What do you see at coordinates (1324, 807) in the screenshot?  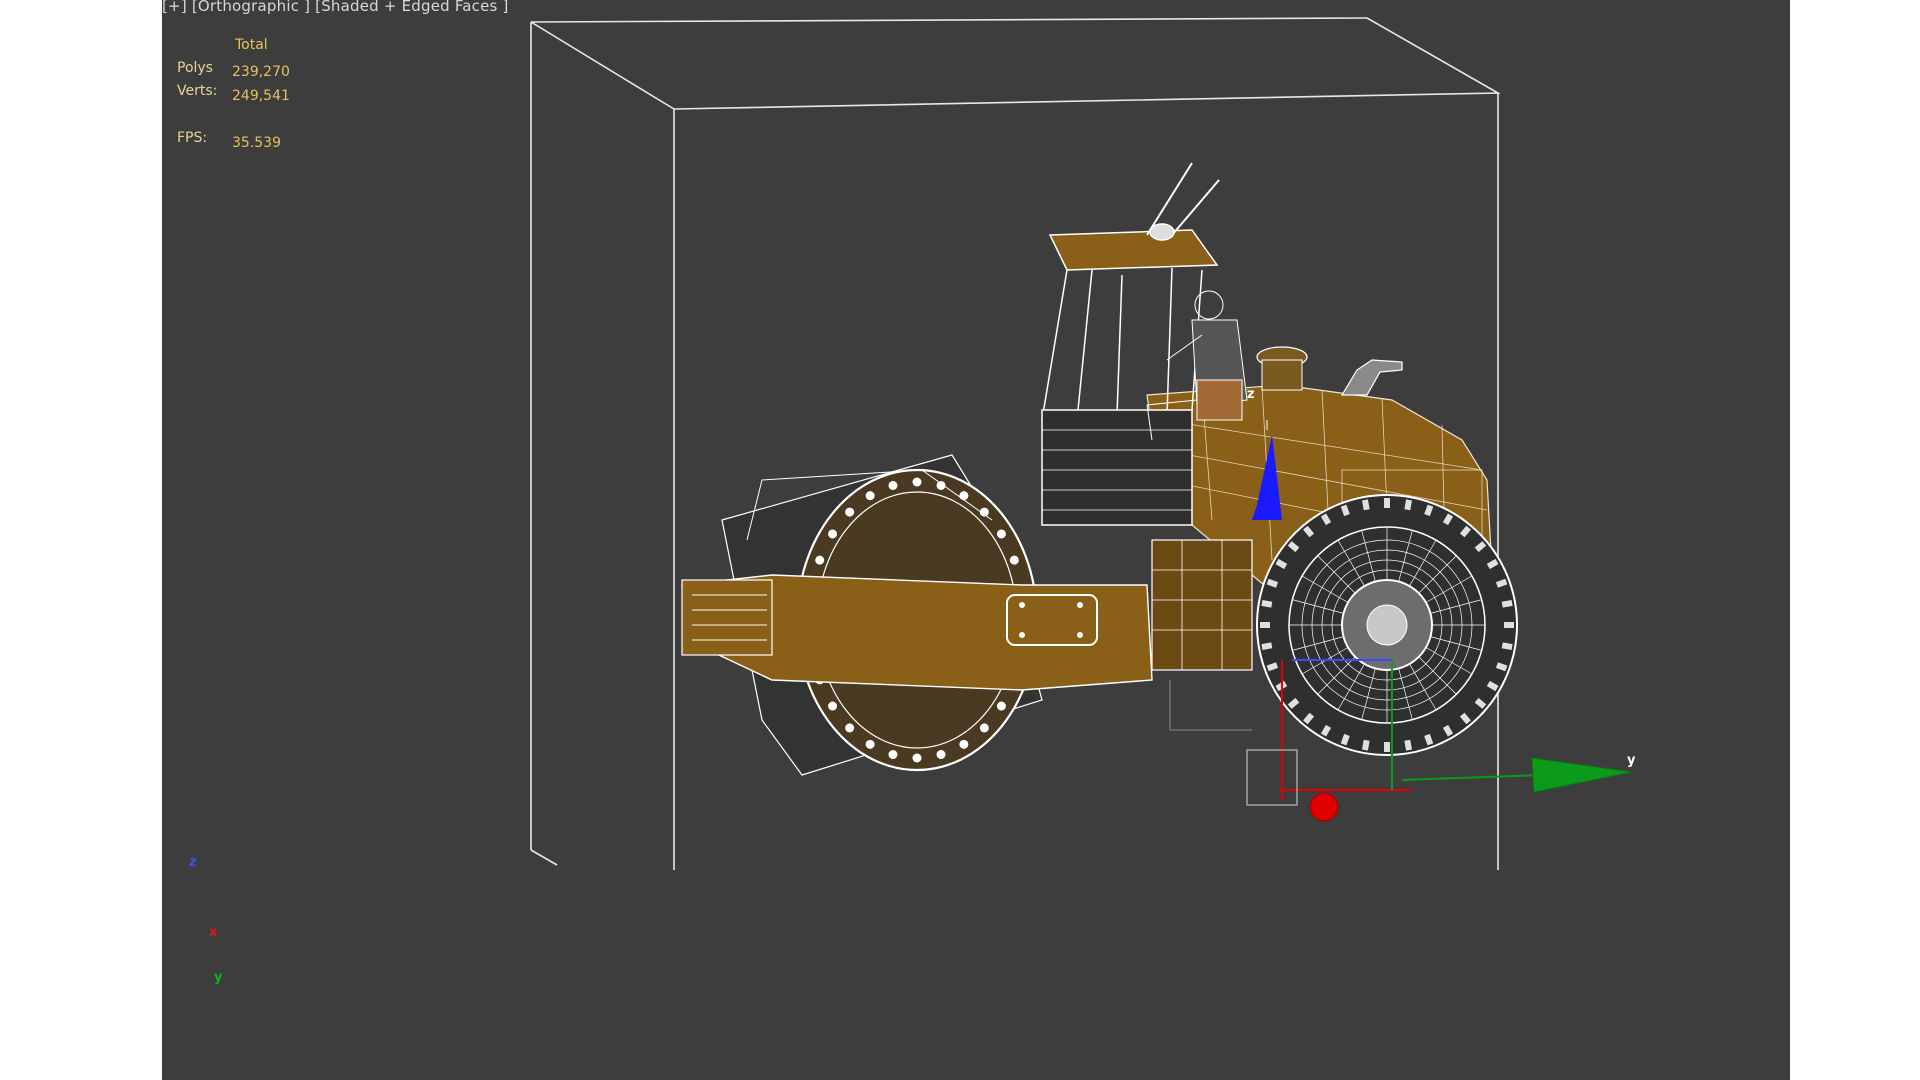 I see `gizmo-x-handle` at bounding box center [1324, 807].